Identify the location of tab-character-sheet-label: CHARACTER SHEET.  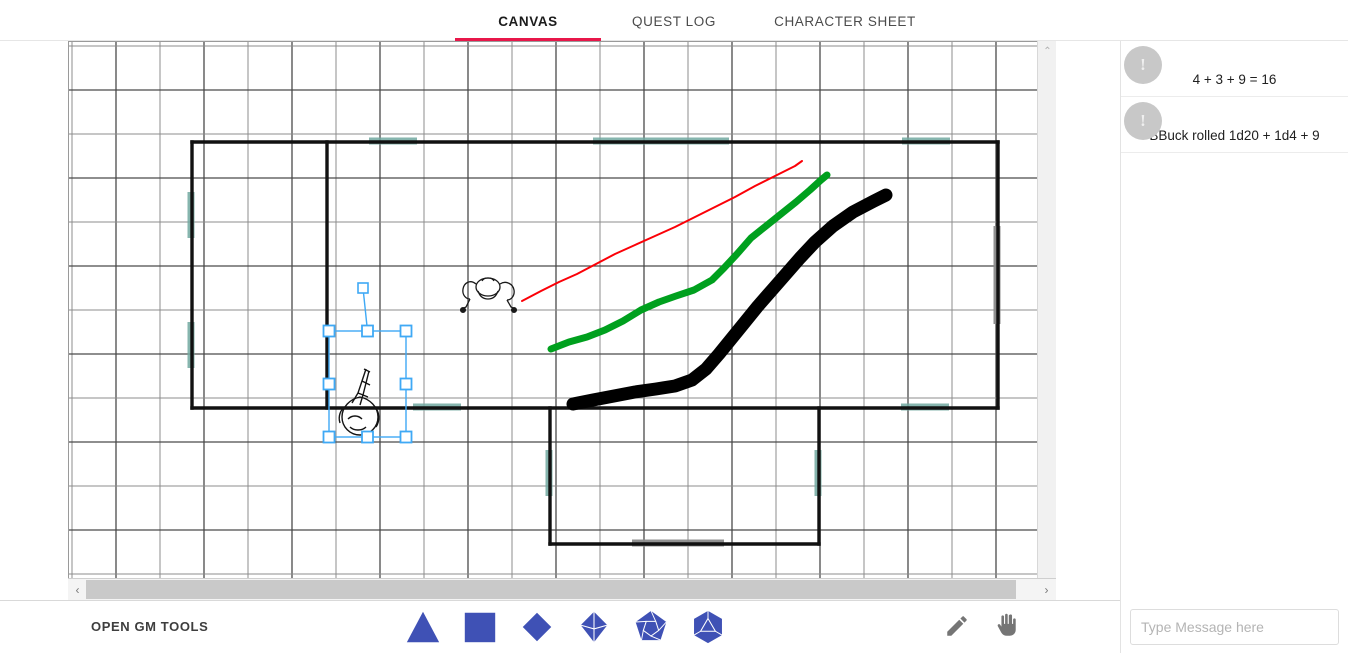
(845, 21).